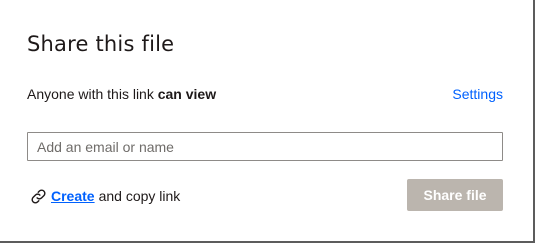  I want to click on link-access-level: can view, so click(187, 94).